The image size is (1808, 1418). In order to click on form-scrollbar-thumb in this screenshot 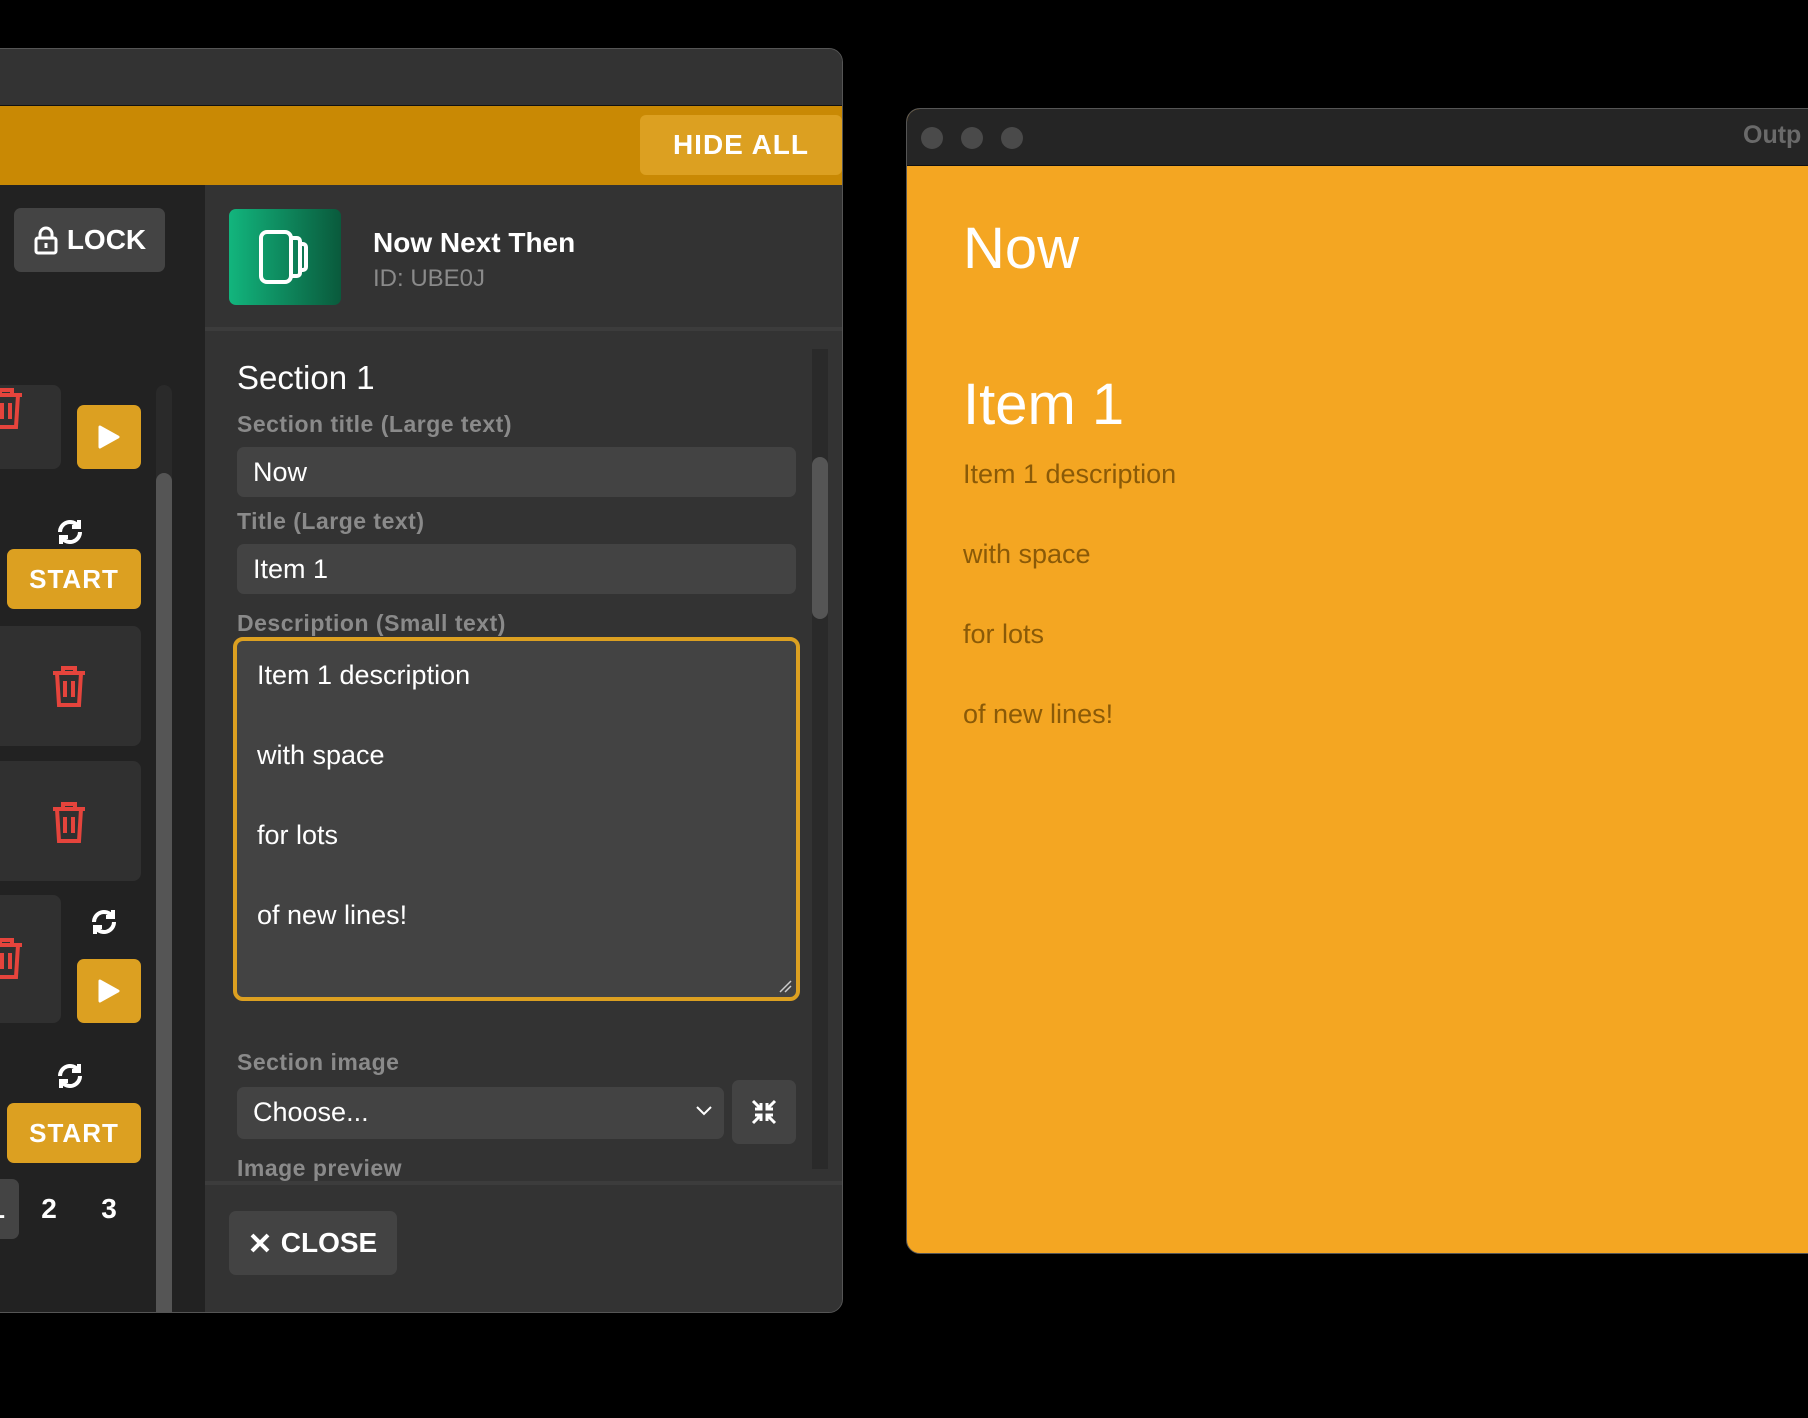, I will do `click(820, 538)`.